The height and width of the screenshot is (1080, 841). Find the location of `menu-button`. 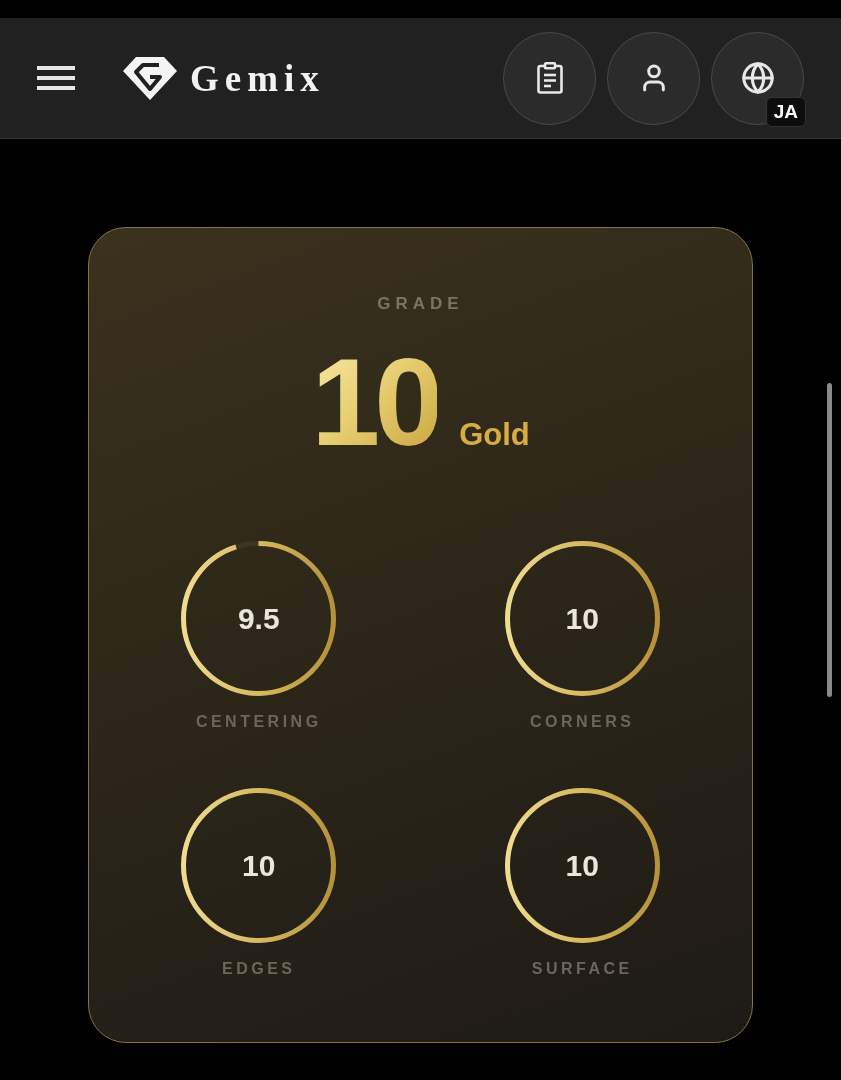

menu-button is located at coordinates (56, 78).